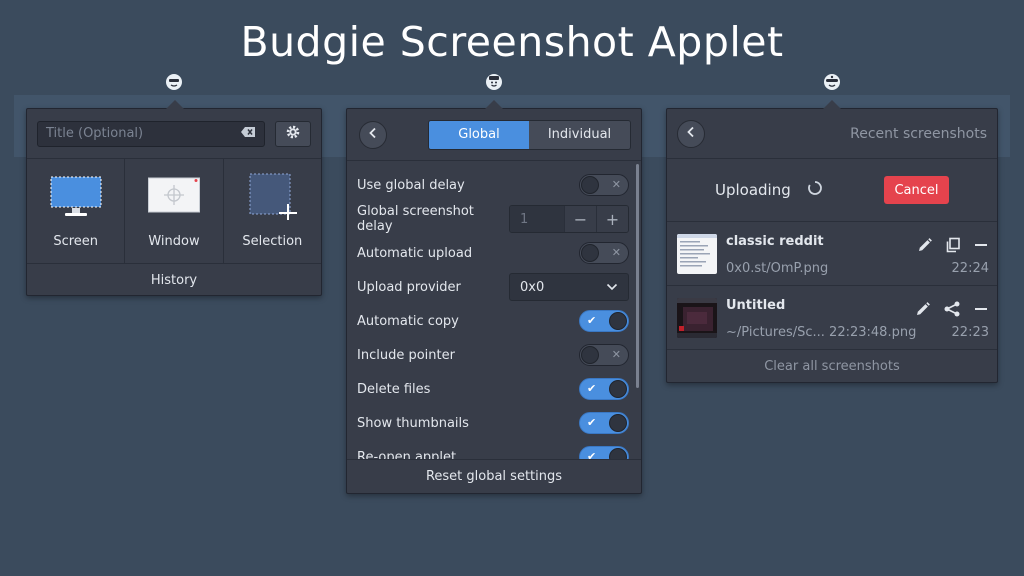 This screenshot has height=576, width=1024. I want to click on selection-icon, so click(272, 198).